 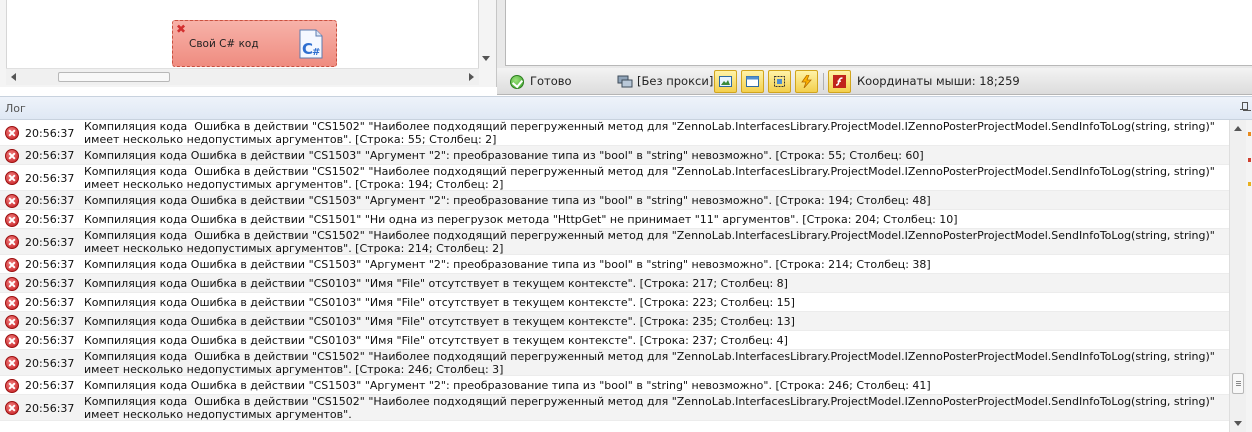 I want to click on lightning-icon, so click(x=806, y=81).